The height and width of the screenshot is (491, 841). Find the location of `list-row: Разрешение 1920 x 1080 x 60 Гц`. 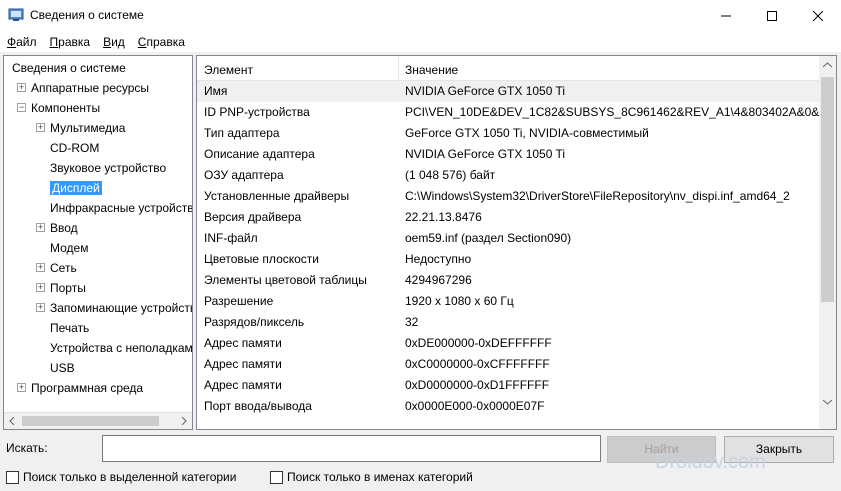

list-row: Разрешение 1920 x 1080 x 60 Гц is located at coordinates (508, 301).